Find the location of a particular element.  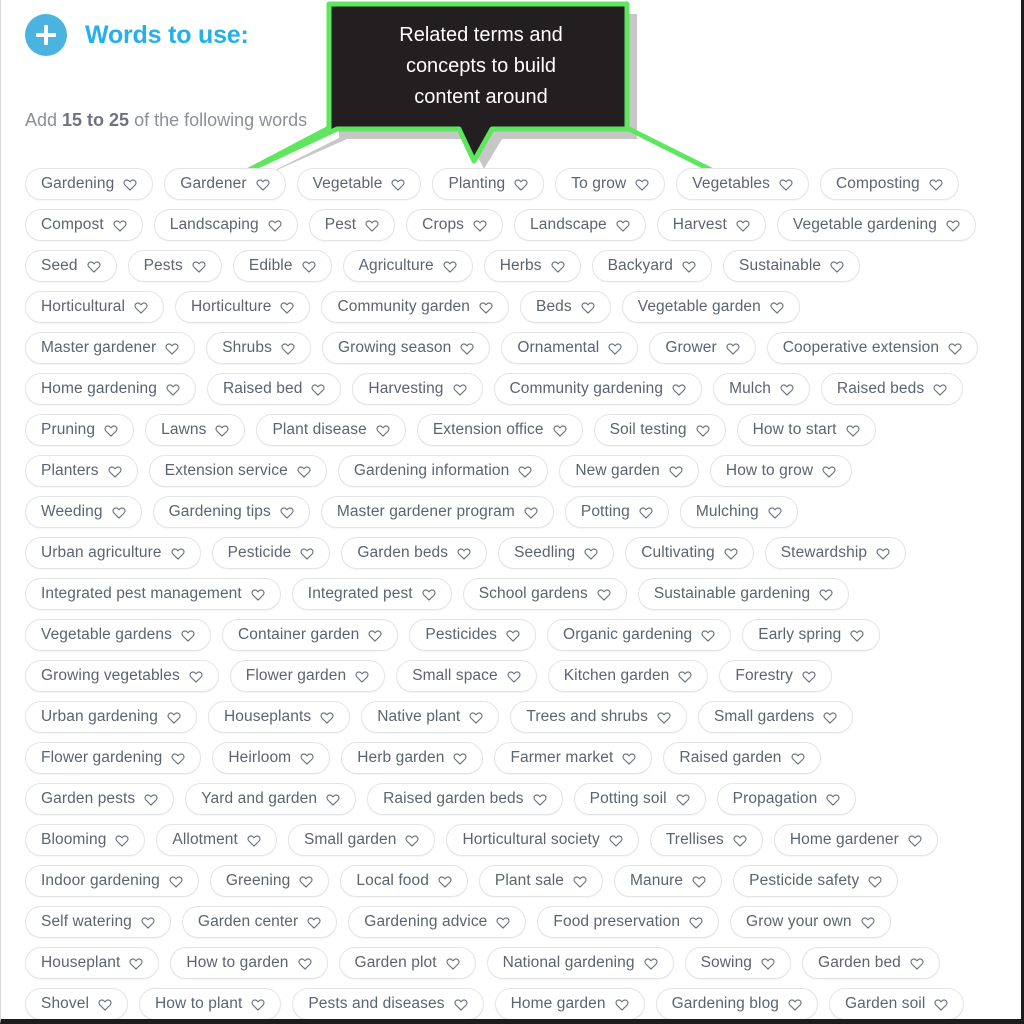

keyword-tag: Community gardening is located at coordinates (598, 389).